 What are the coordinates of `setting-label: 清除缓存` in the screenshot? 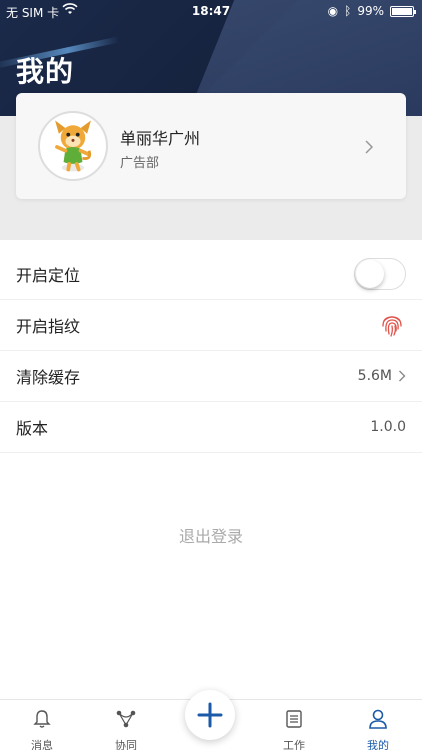 It's located at (48, 377).